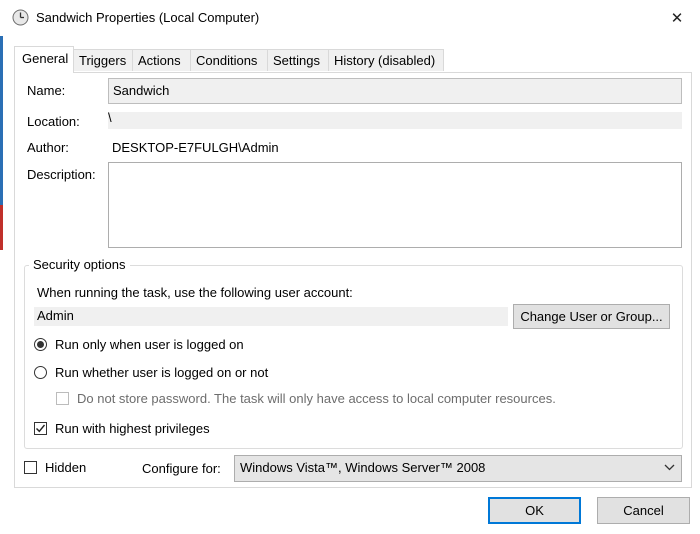 The width and height of the screenshot is (700, 534). Describe the element at coordinates (363, 467) in the screenshot. I see `configure-for-value: Windows Vista™, Windows Server™ 2008` at that location.